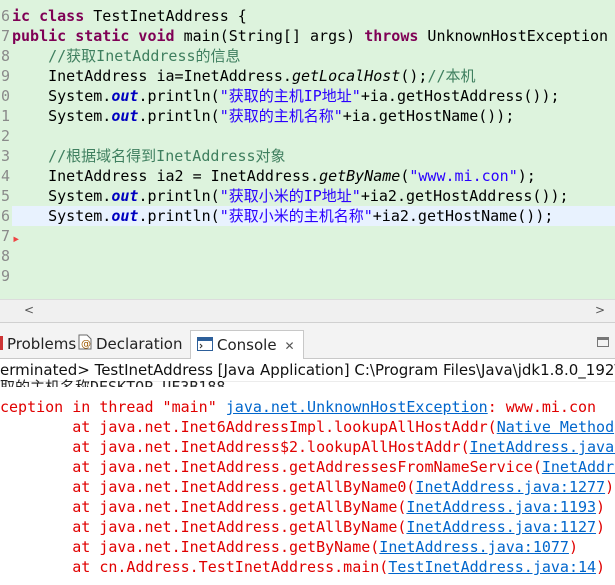 Image resolution: width=615 pixels, height=585 pixels. Describe the element at coordinates (603, 342) in the screenshot. I see `minimize-icon` at that location.